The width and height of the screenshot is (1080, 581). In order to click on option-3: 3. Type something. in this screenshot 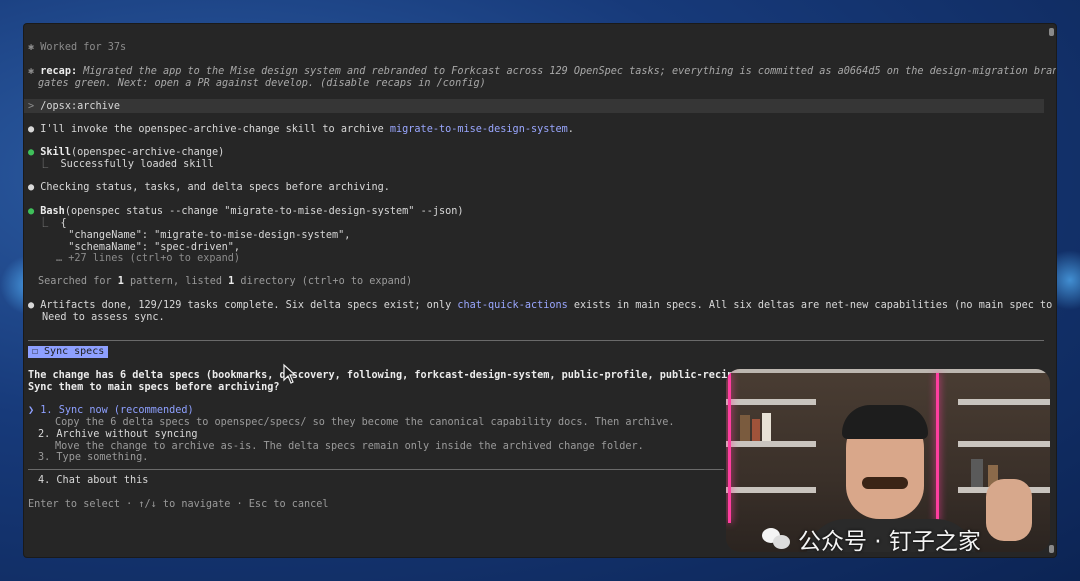, I will do `click(93, 458)`.